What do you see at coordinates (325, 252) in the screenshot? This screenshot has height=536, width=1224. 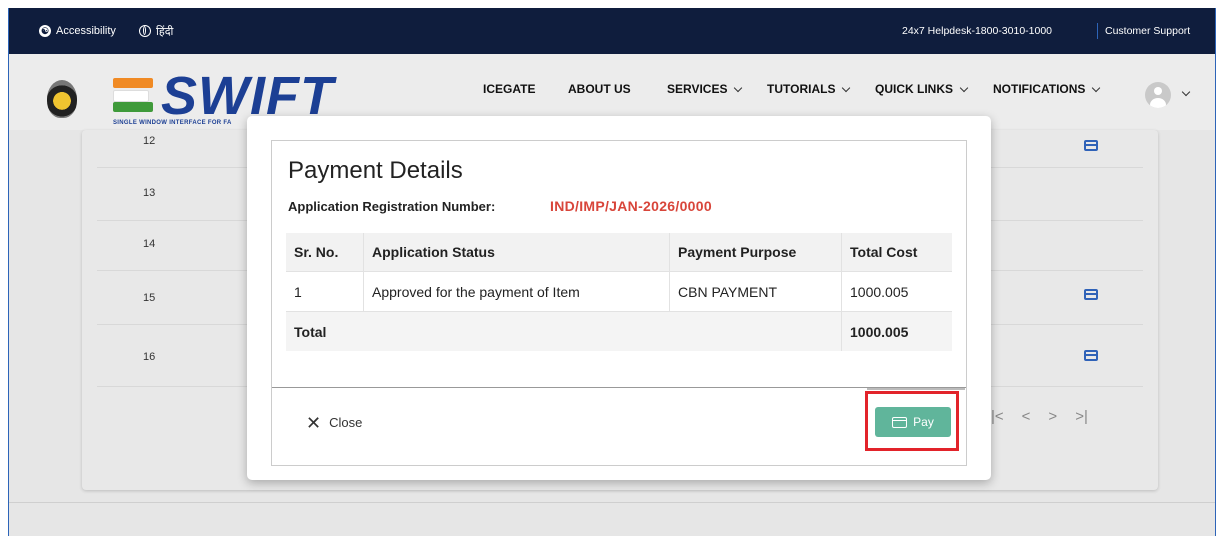 I see `column-header-sr-no: Sr. No.` at bounding box center [325, 252].